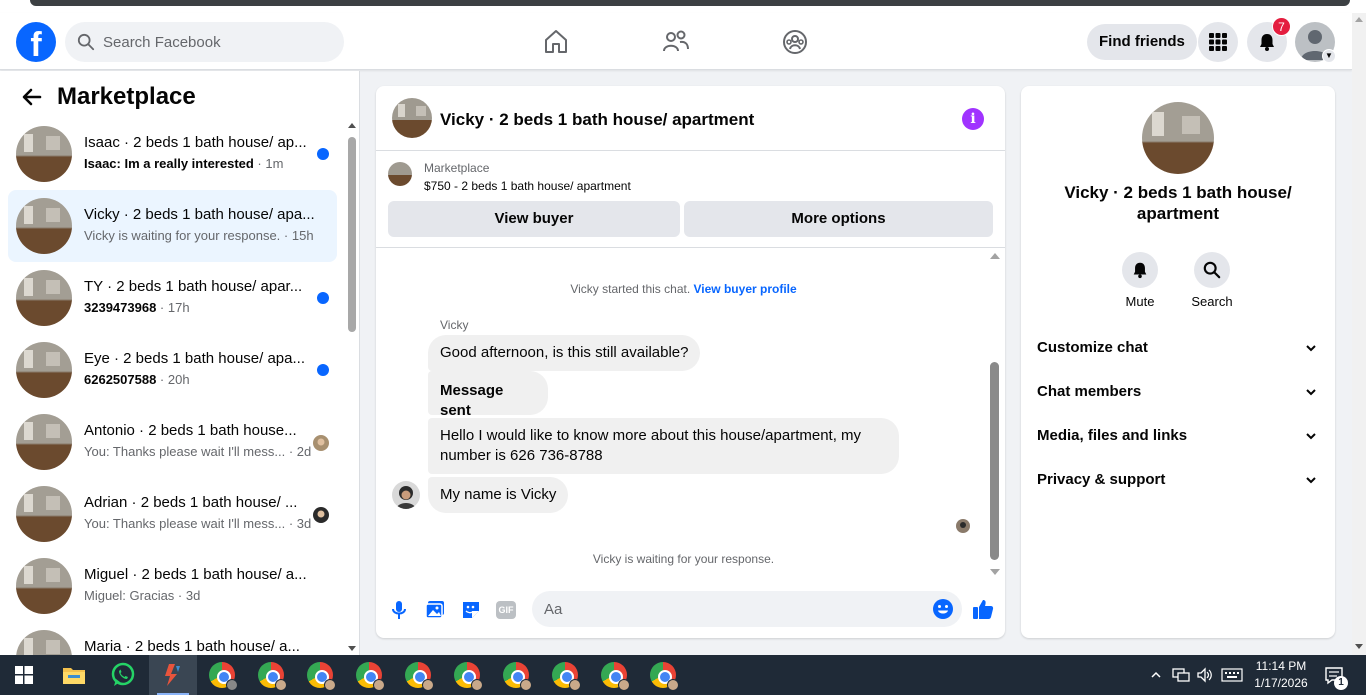 This screenshot has width=1366, height=695. What do you see at coordinates (406, 495) in the screenshot?
I see `sender-avatar` at bounding box center [406, 495].